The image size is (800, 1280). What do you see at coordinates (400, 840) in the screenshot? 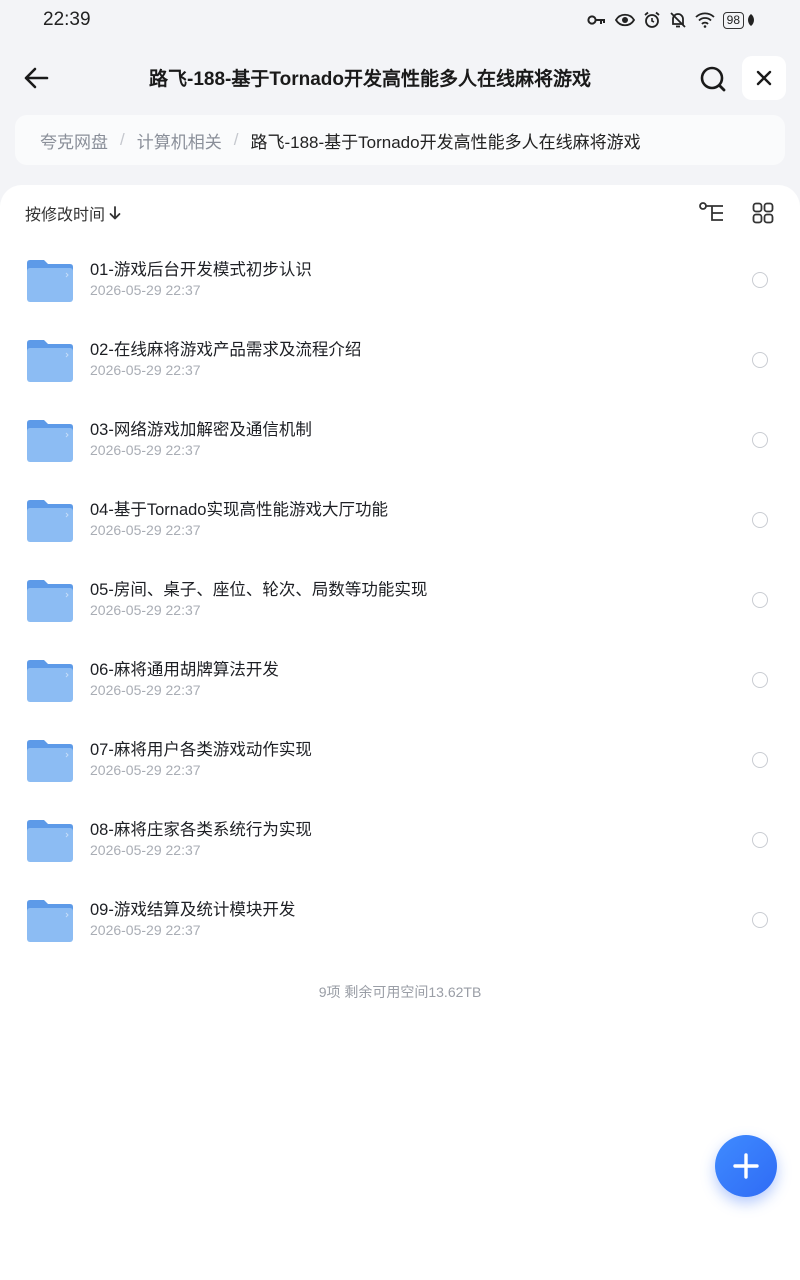
I see `list-item: 08-麻将庄家各类系统行为实现 2026-05-29 22:37` at bounding box center [400, 840].